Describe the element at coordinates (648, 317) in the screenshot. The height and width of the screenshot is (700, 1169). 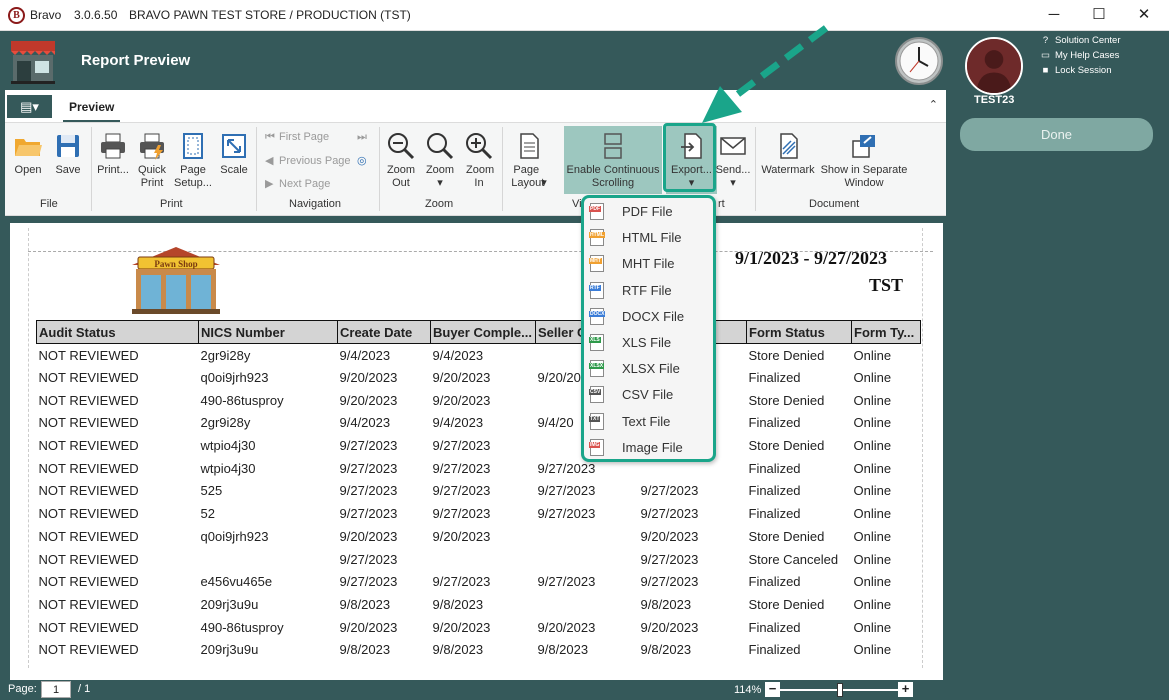
I see `export-menu-item-docx: DOCX DOCX File` at that location.